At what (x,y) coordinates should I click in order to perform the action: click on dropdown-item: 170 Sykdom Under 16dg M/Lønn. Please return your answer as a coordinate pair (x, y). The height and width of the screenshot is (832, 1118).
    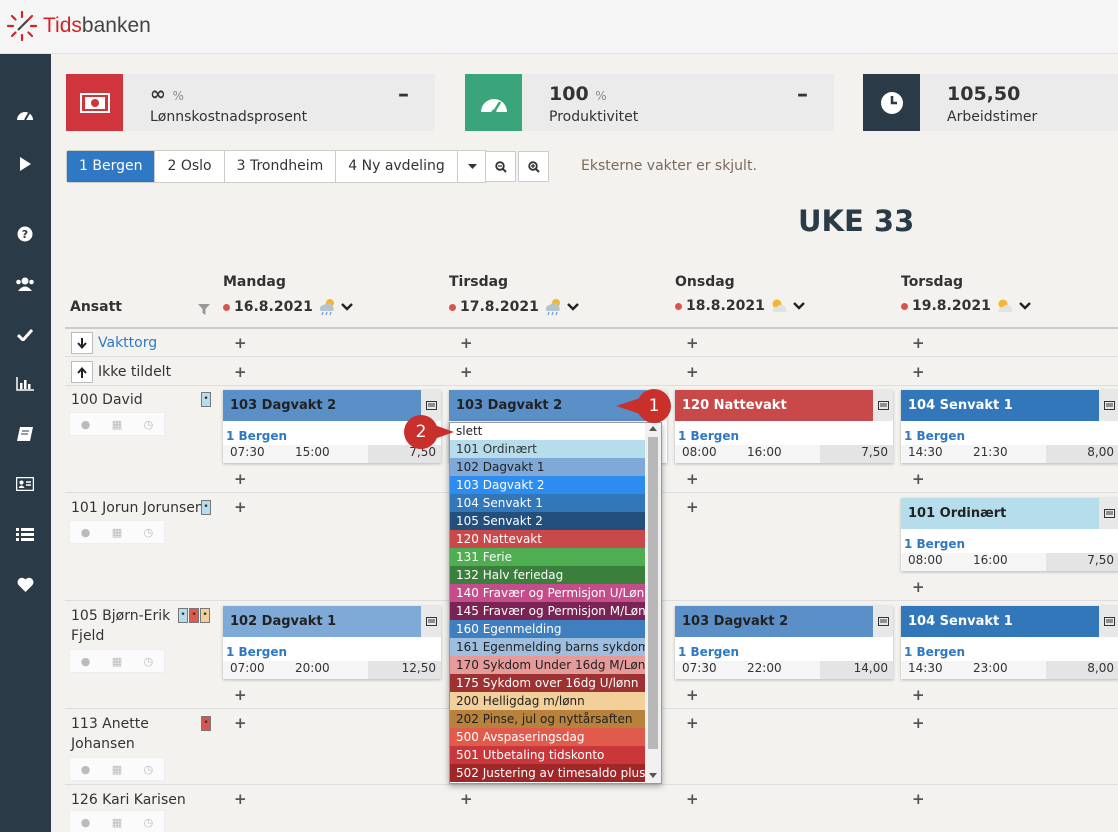
    Looking at the image, I should click on (547, 665).